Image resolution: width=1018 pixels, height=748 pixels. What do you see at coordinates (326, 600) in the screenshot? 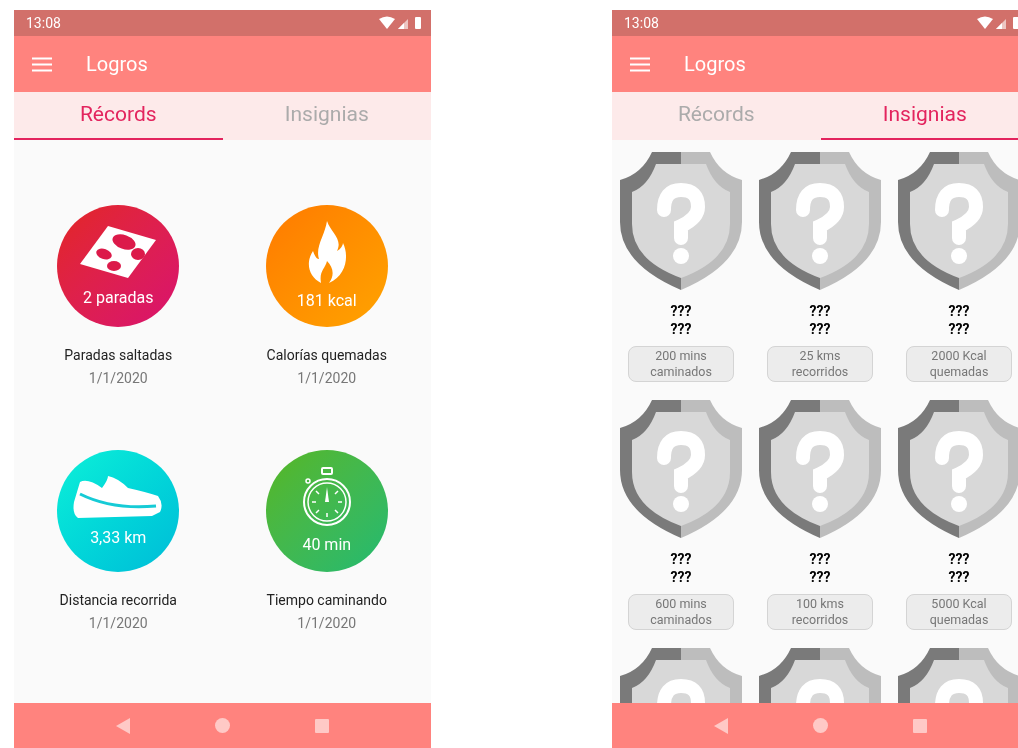
I see `record-label: Tiempo caminando` at bounding box center [326, 600].